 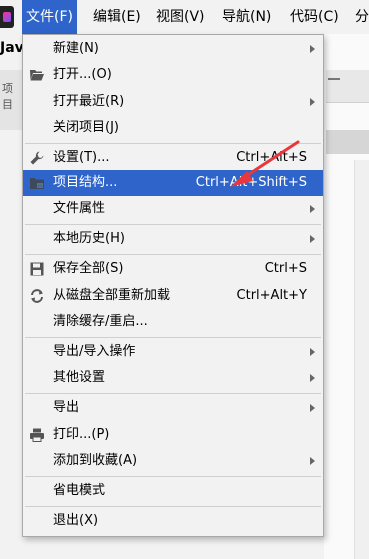 What do you see at coordinates (37, 183) in the screenshot?
I see `project-structure-icon` at bounding box center [37, 183].